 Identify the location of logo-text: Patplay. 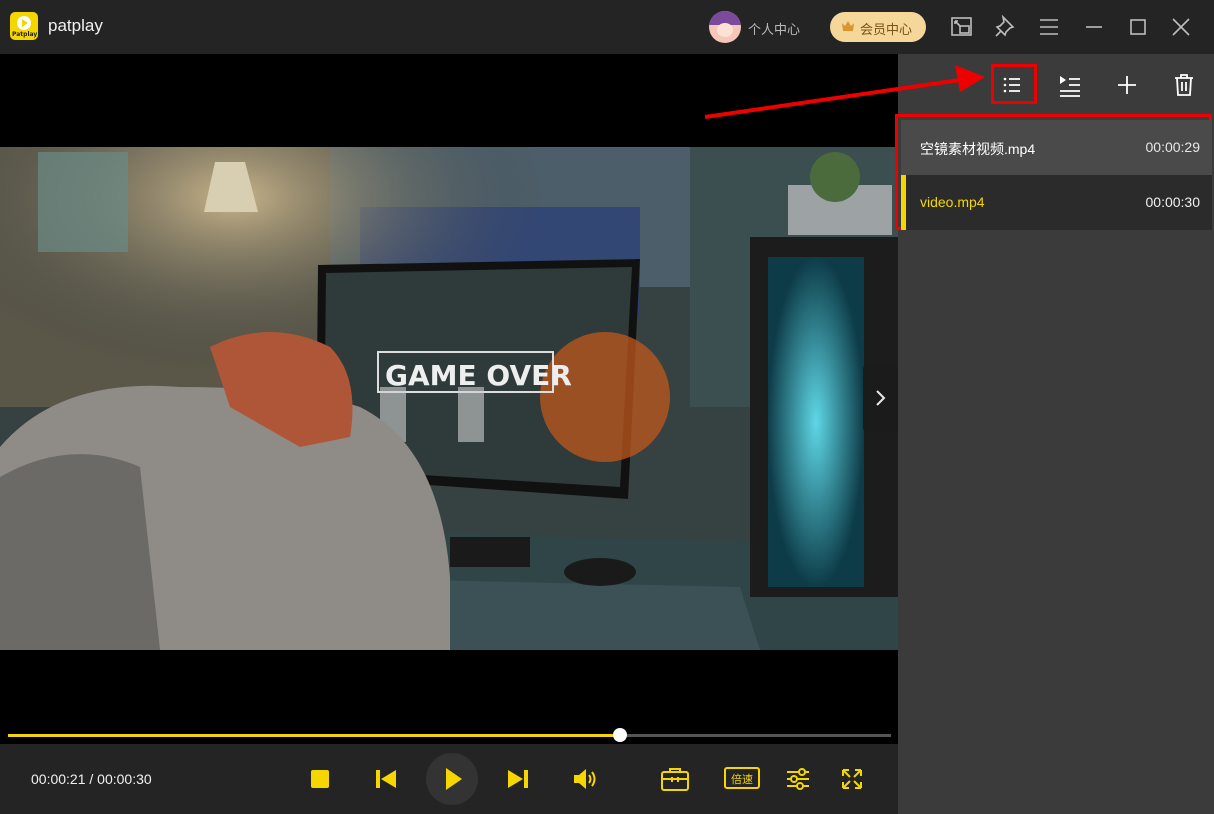
(25, 34).